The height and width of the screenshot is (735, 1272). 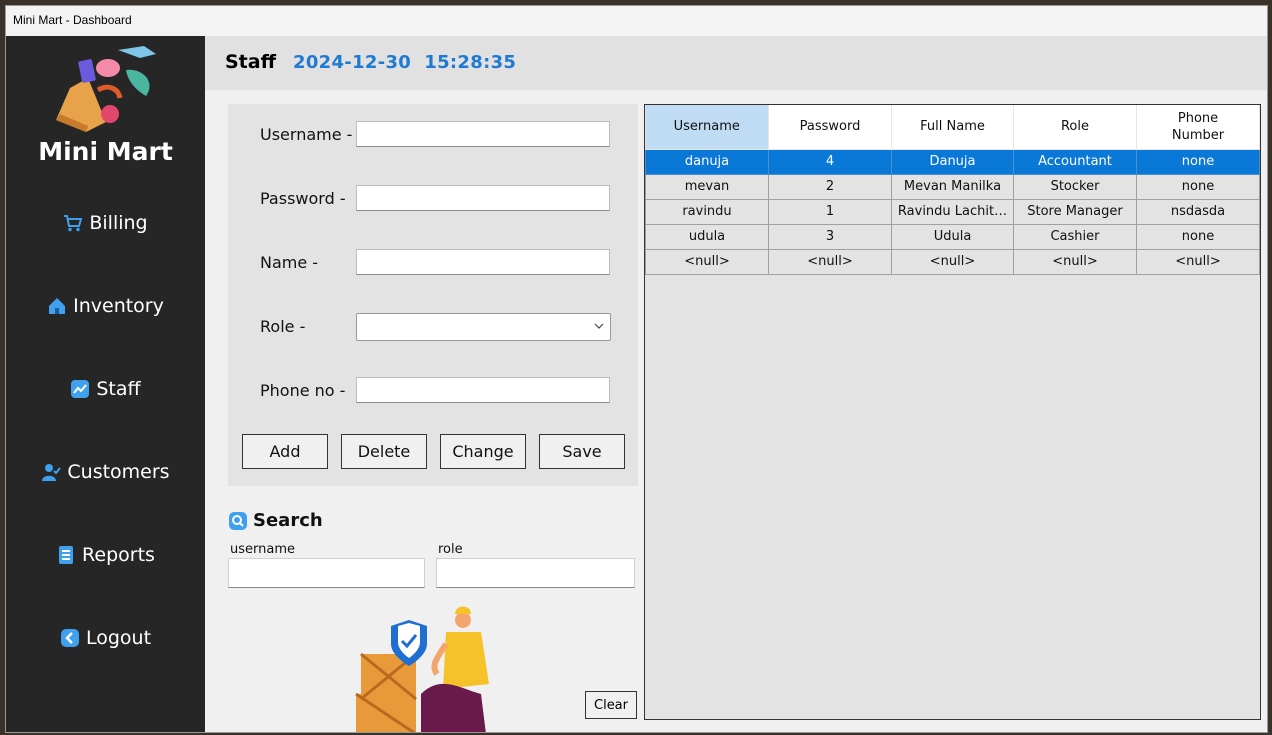 I want to click on user-icon, so click(x=52, y=472).